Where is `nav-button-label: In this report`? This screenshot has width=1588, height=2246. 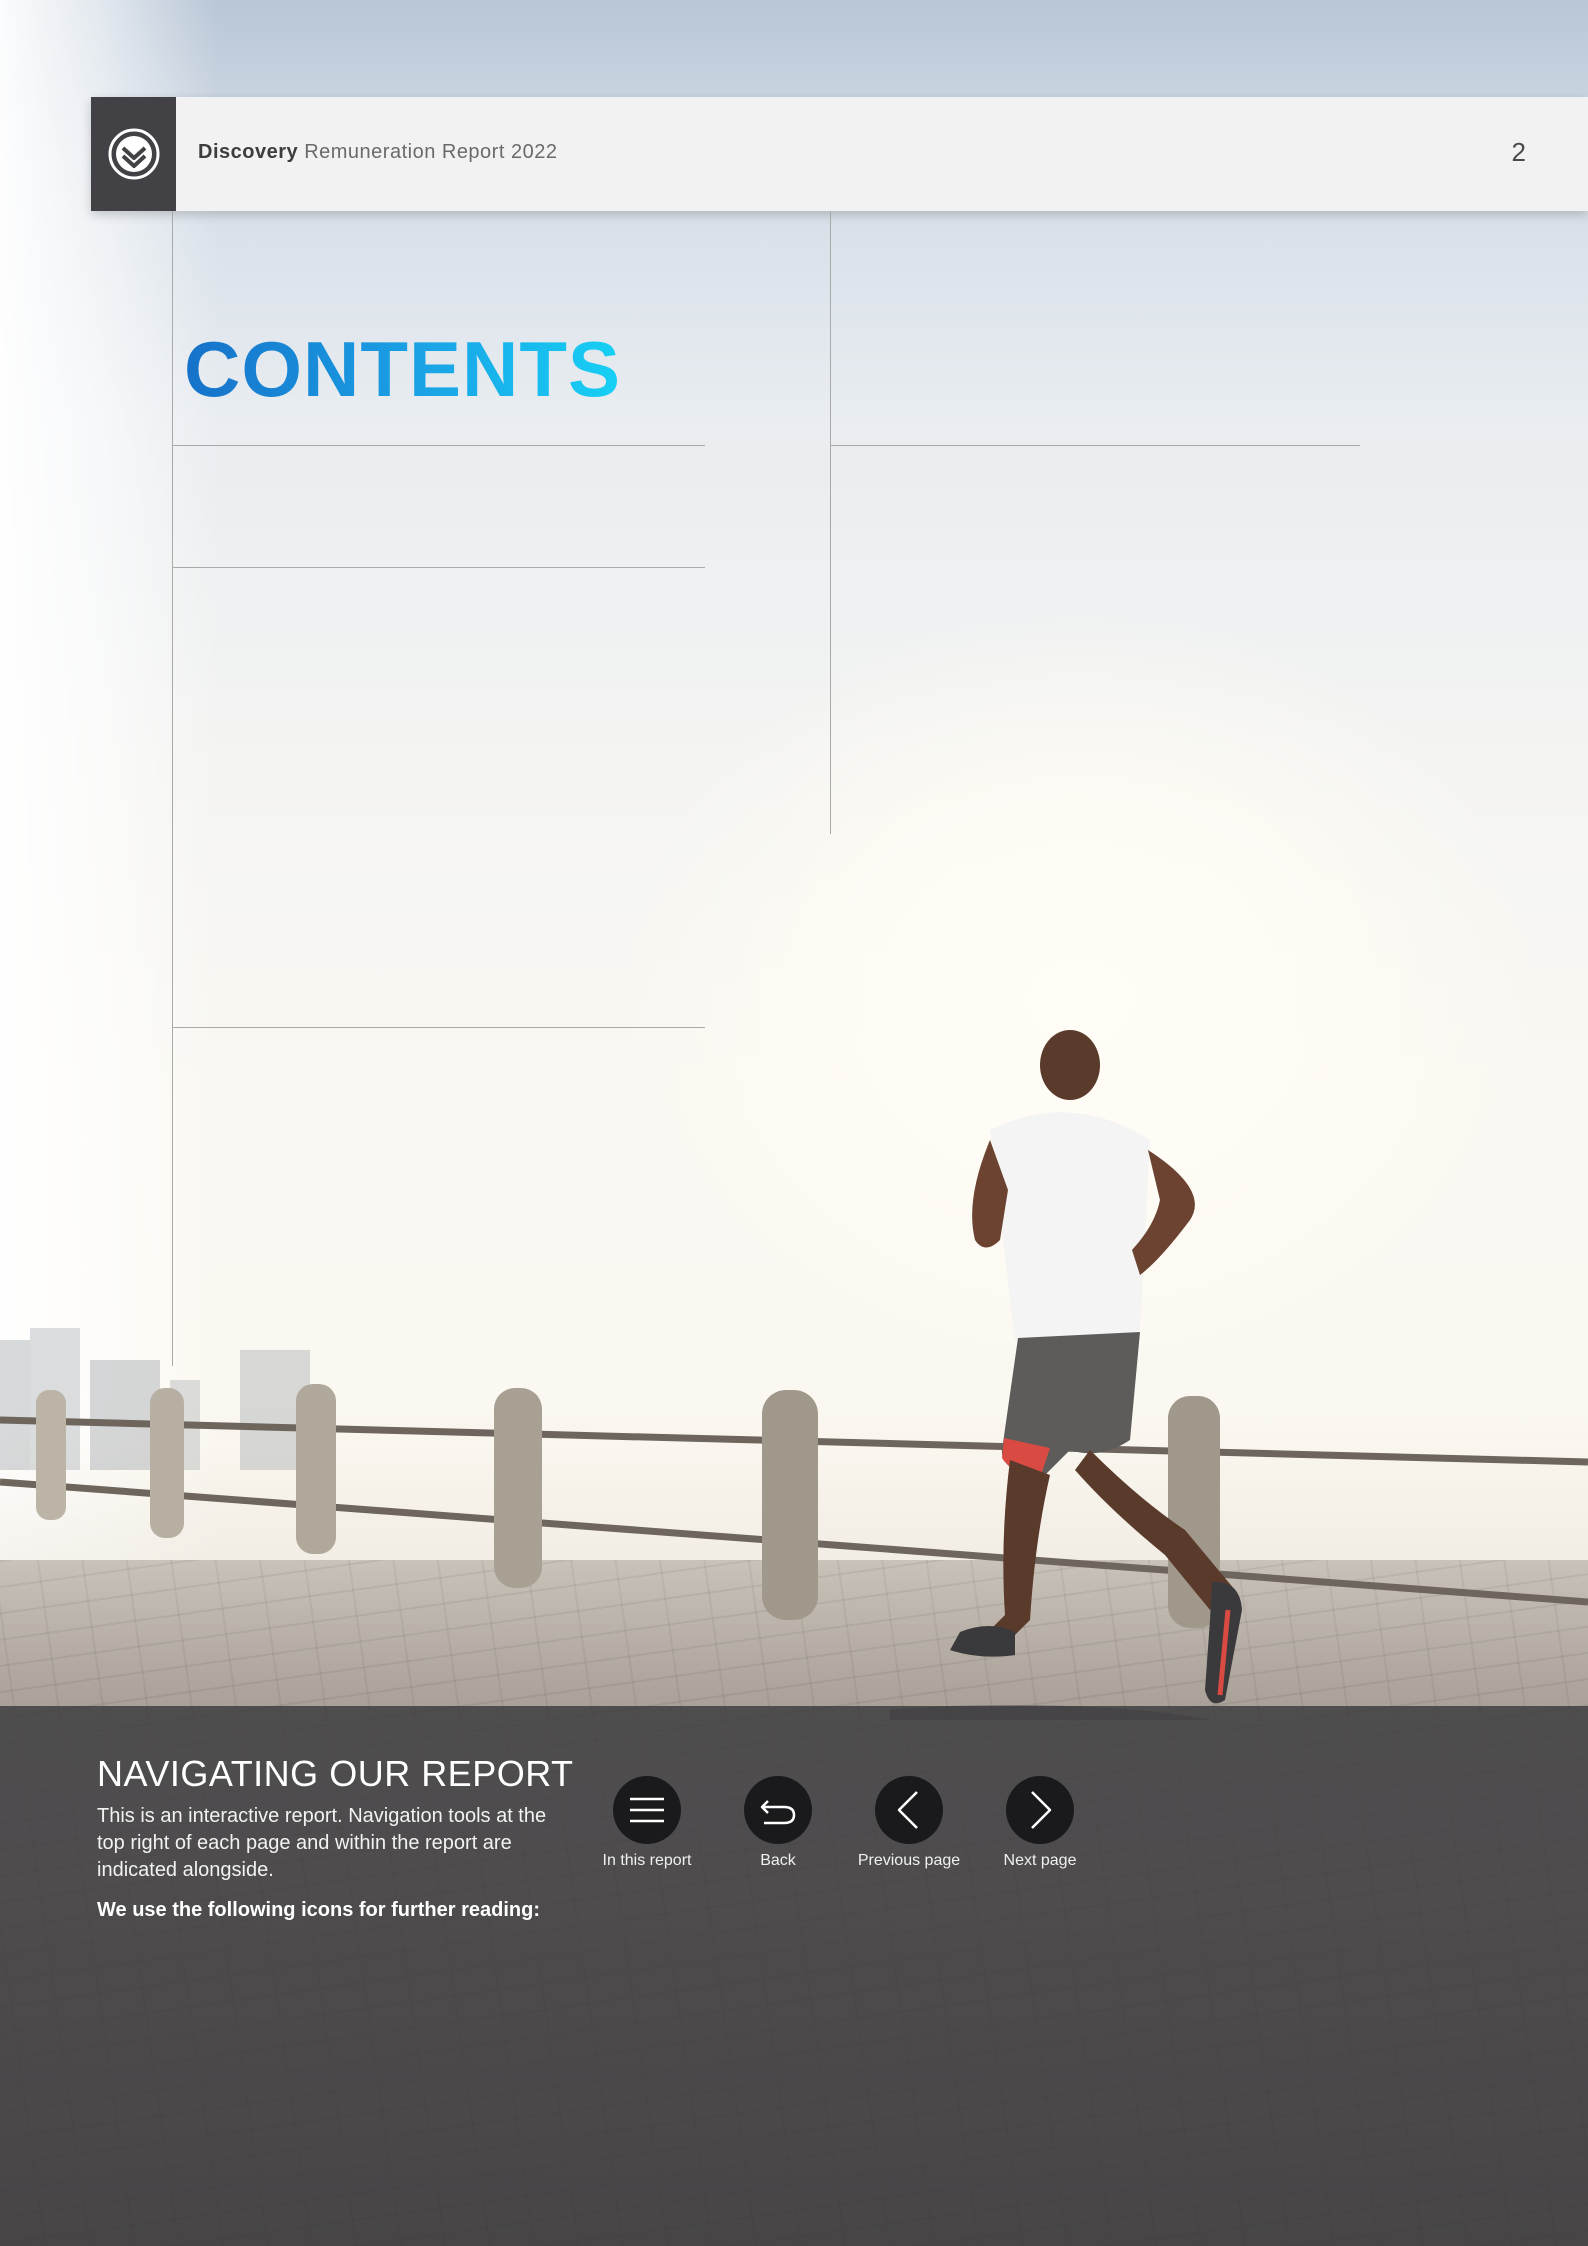
nav-button-label: In this report is located at coordinates (647, 1860).